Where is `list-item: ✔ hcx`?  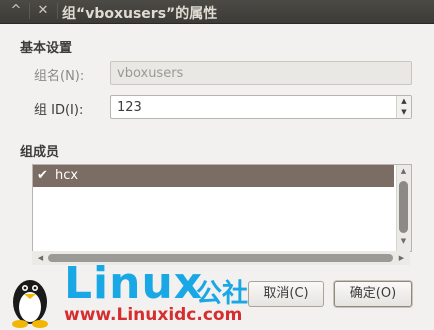
list-item: ✔ hcx is located at coordinates (213, 176).